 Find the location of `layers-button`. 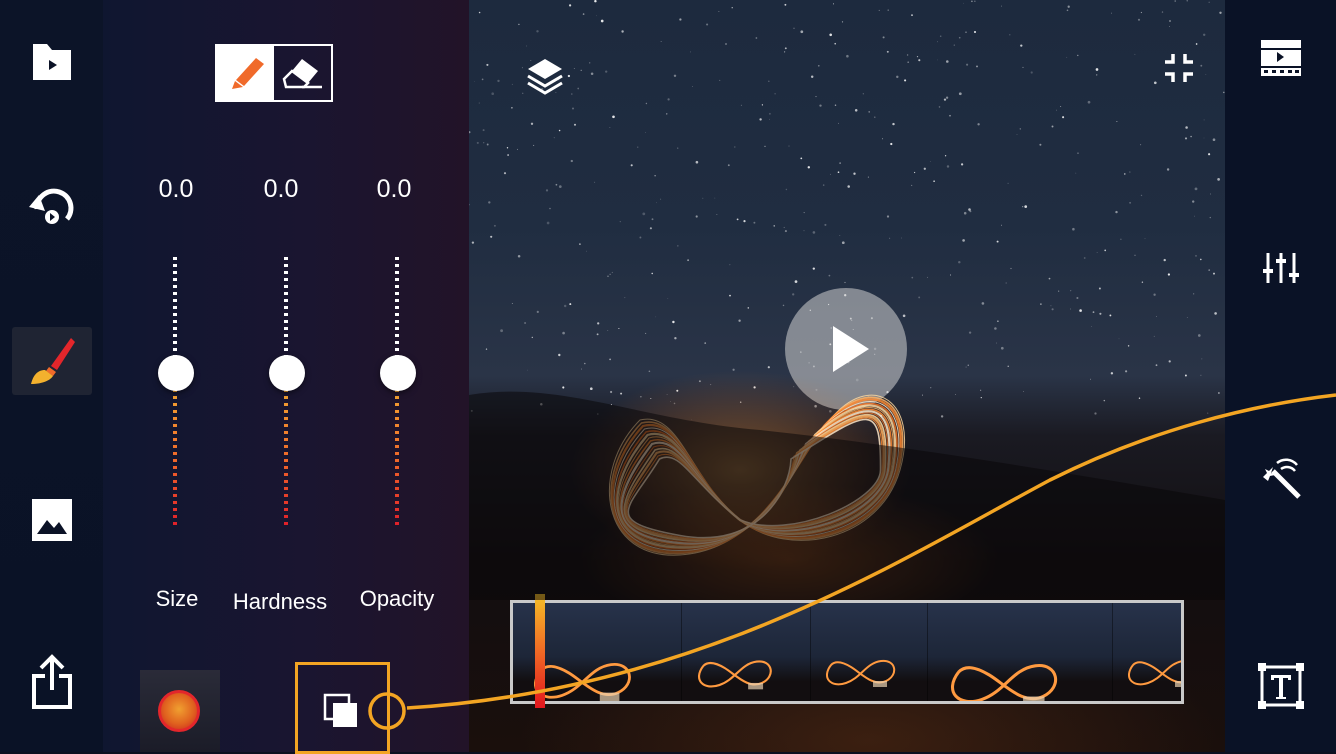

layers-button is located at coordinates (545, 78).